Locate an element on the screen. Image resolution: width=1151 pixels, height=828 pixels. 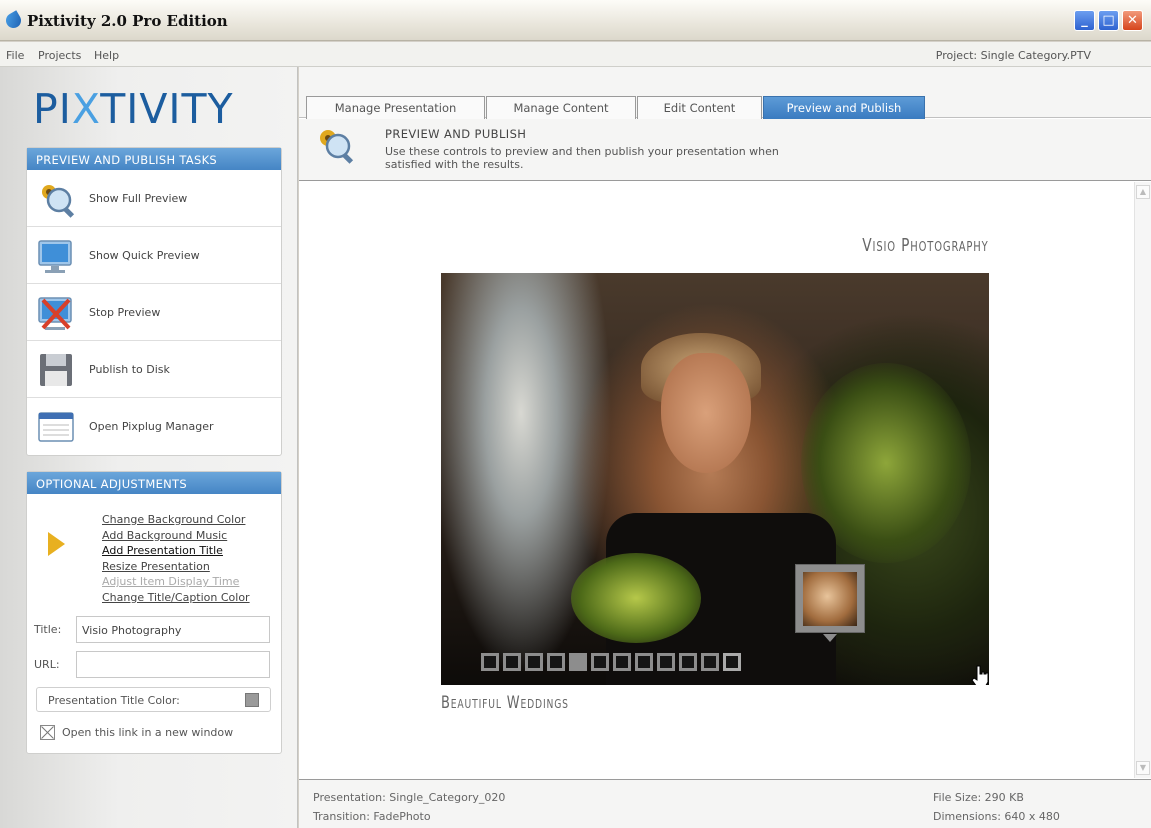
open-pixplug-manager-button: Open Pixplug Manager is located at coordinates (154, 426).